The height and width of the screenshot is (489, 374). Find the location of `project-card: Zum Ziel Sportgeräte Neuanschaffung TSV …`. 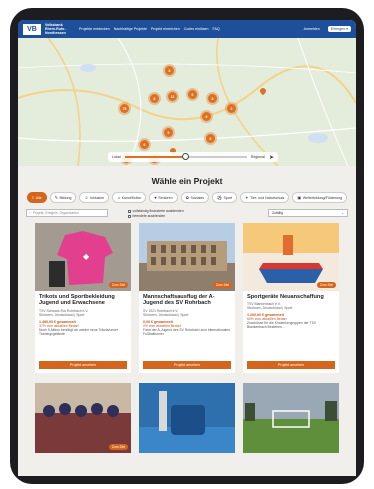

project-card: Zum Ziel Sportgeräte Neuanschaffung TSV … is located at coordinates (291, 298).